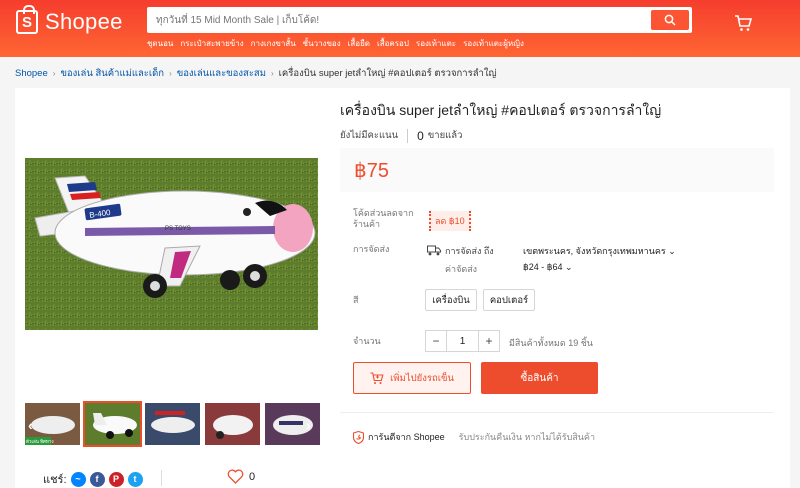  I want to click on shipping-label: การจัดส่ง, so click(371, 249).